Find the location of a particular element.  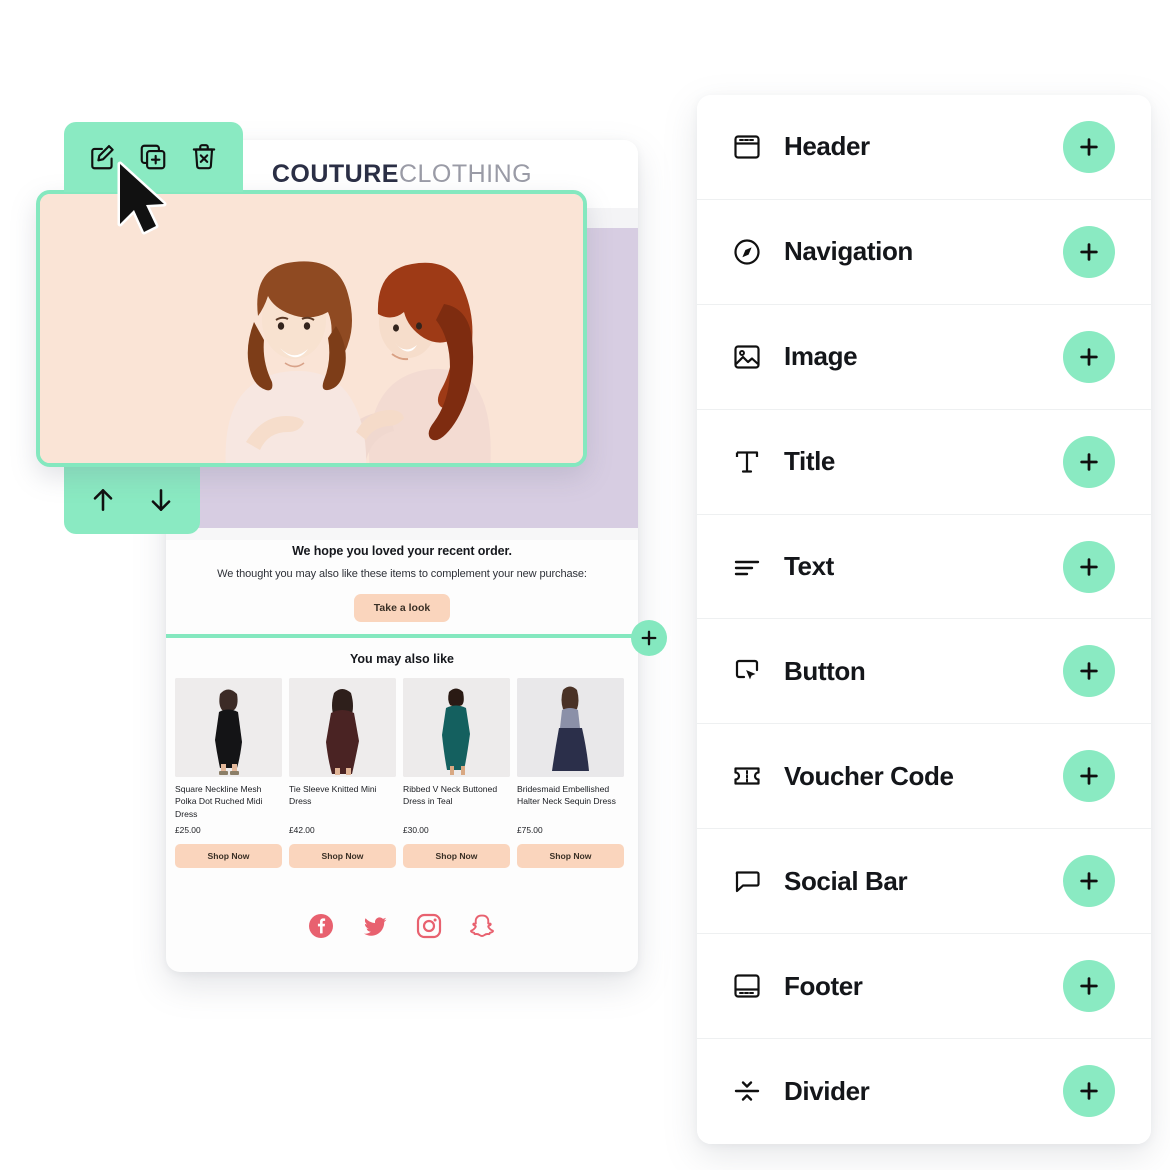

sidebar-item-label: Header is located at coordinates (827, 146).